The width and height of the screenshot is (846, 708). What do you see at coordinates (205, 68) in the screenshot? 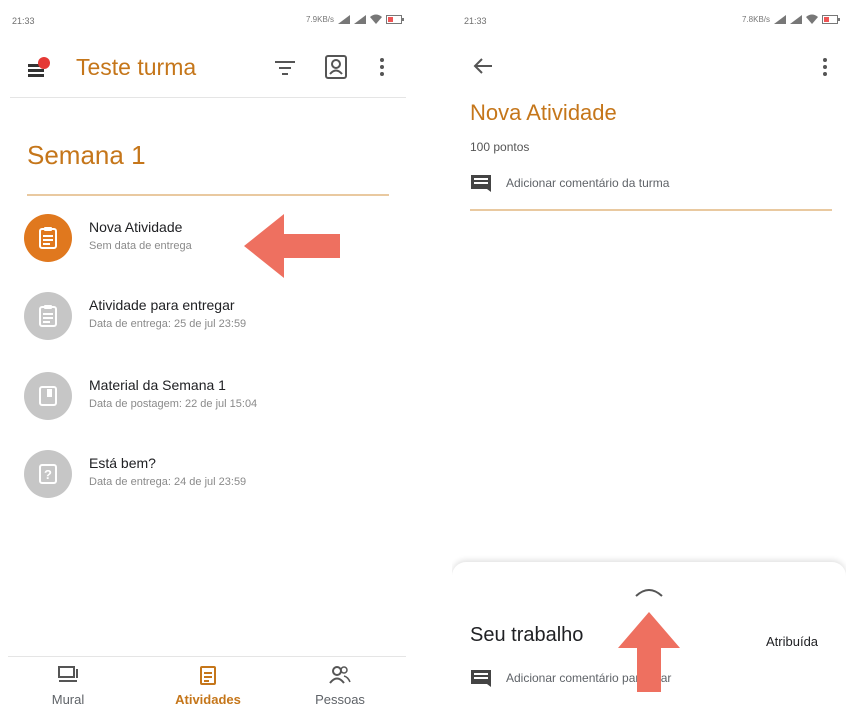
I see `app-bar: Teste turma` at bounding box center [205, 68].